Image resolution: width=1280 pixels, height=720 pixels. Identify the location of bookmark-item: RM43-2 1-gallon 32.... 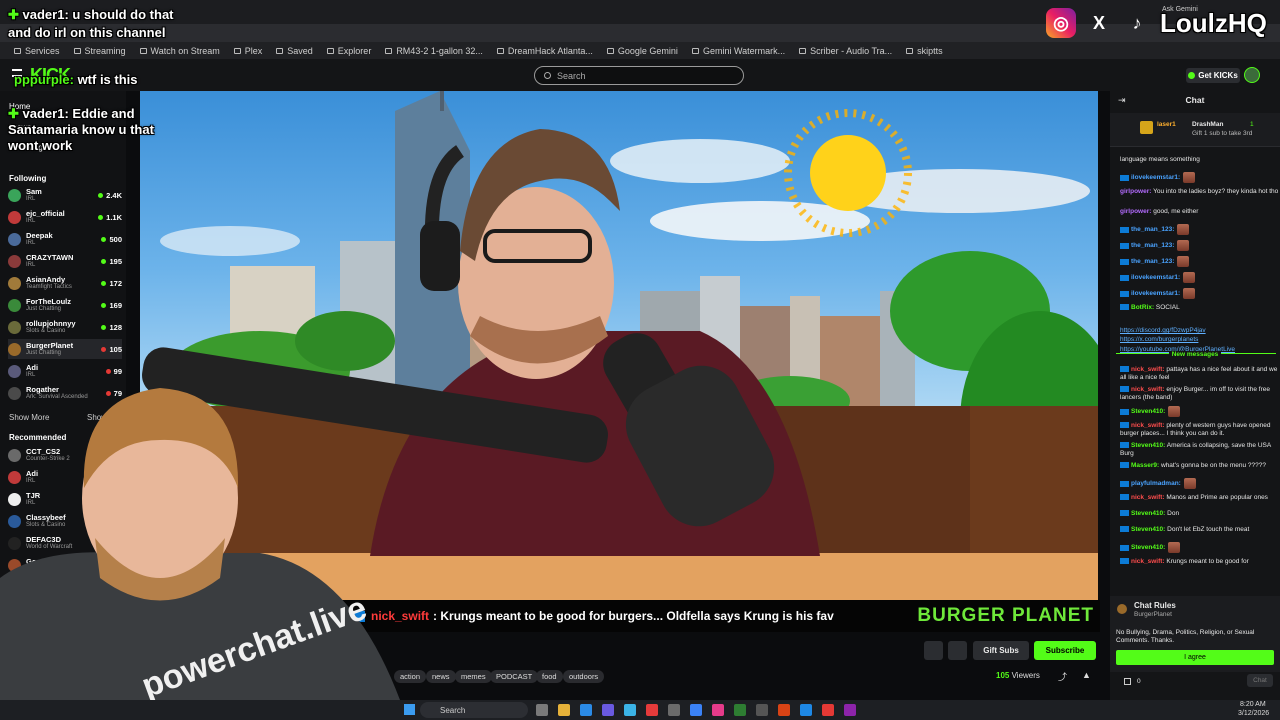
(434, 51).